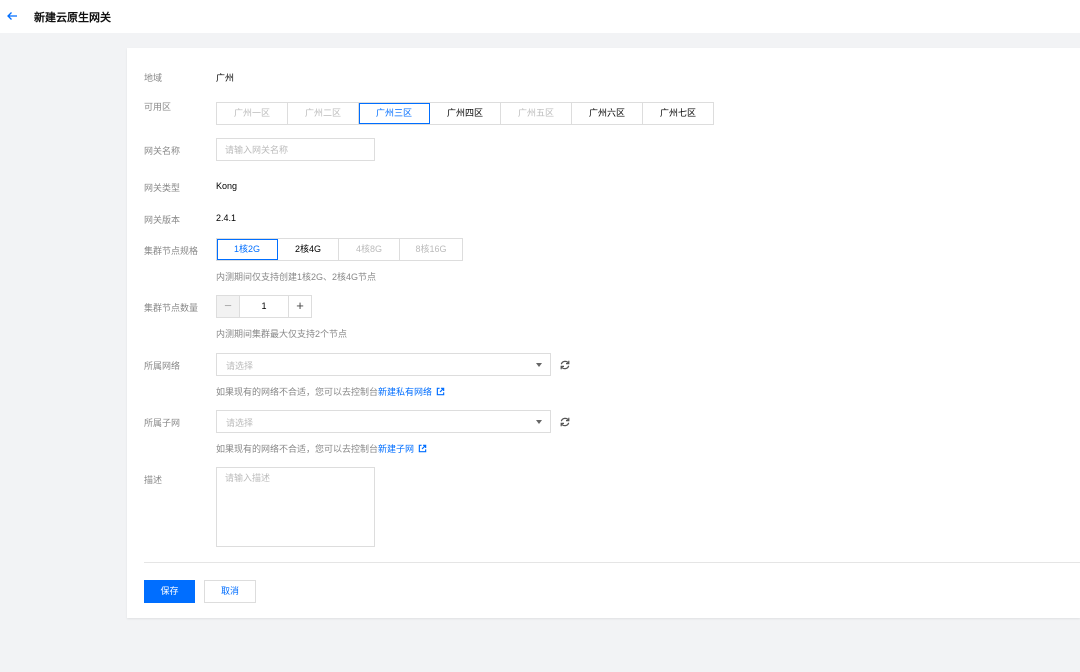 The height and width of the screenshot is (672, 1080). What do you see at coordinates (252, 113) in the screenshot?
I see `zone-option-1: 广州一区` at bounding box center [252, 113].